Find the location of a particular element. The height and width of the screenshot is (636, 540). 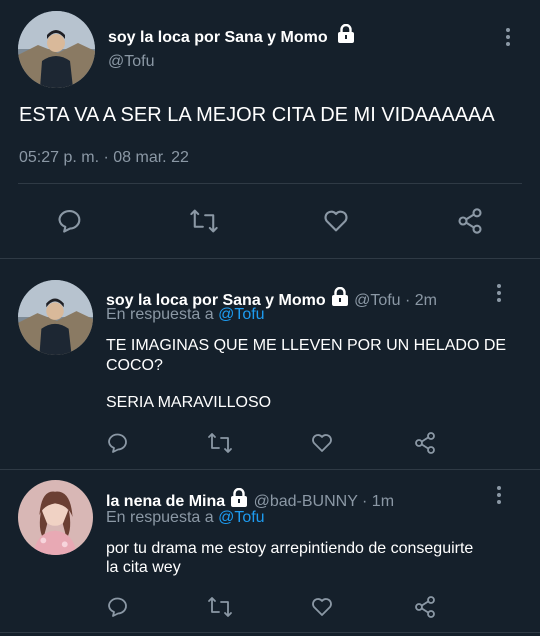

reply-text-line: la cita wey is located at coordinates (143, 567).